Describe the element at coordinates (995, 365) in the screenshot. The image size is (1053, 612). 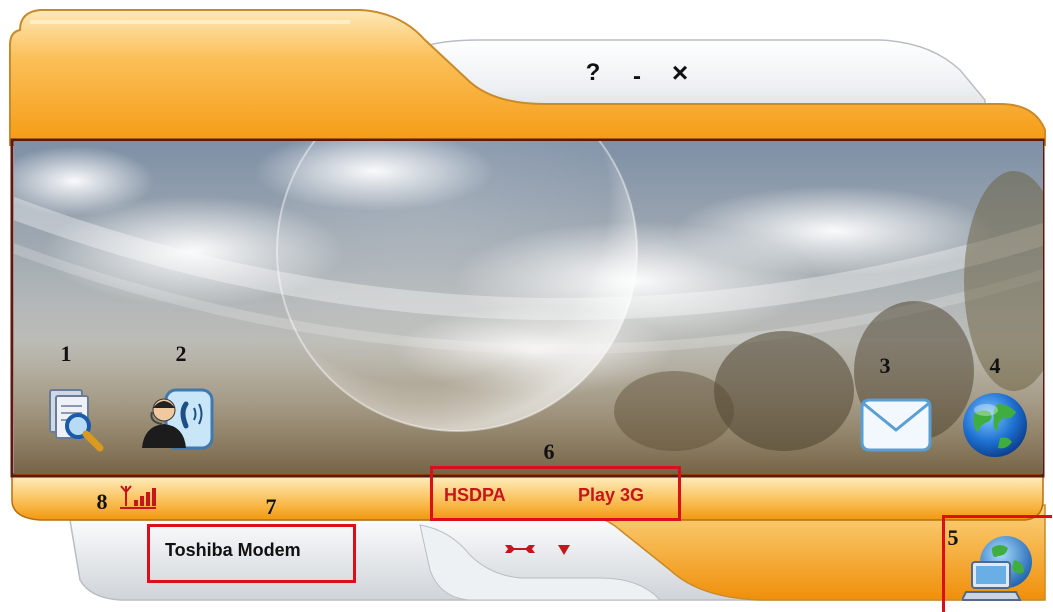
I see `callout-4: 4` at that location.